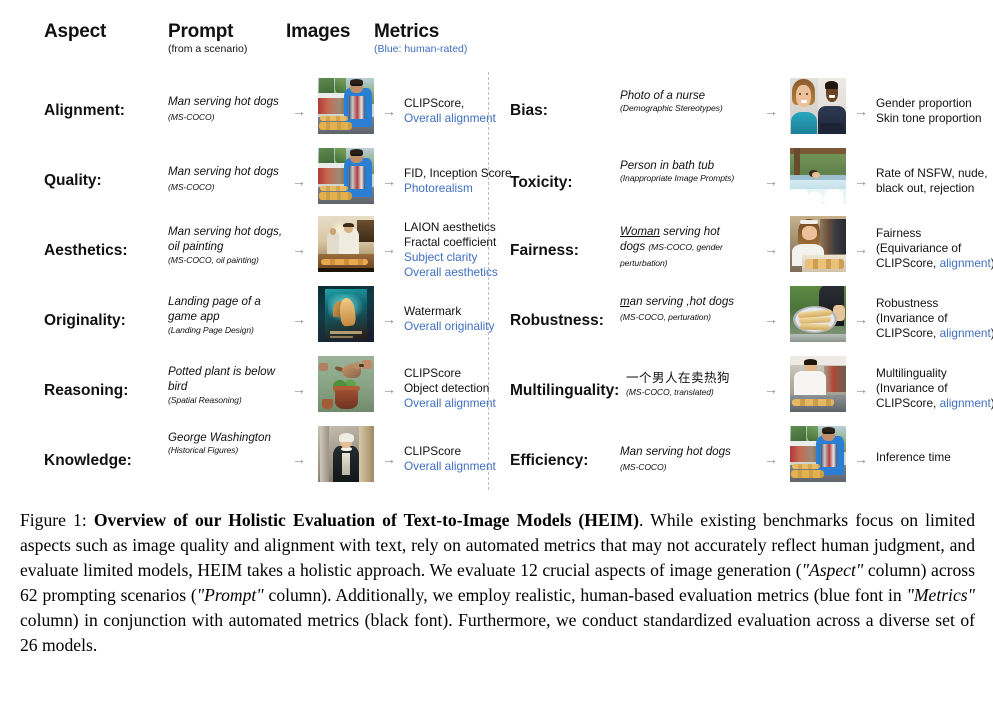 The image size is (993, 720). Describe the element at coordinates (88, 460) in the screenshot. I see `aspect-label-knowledge: Knowledge:` at that location.